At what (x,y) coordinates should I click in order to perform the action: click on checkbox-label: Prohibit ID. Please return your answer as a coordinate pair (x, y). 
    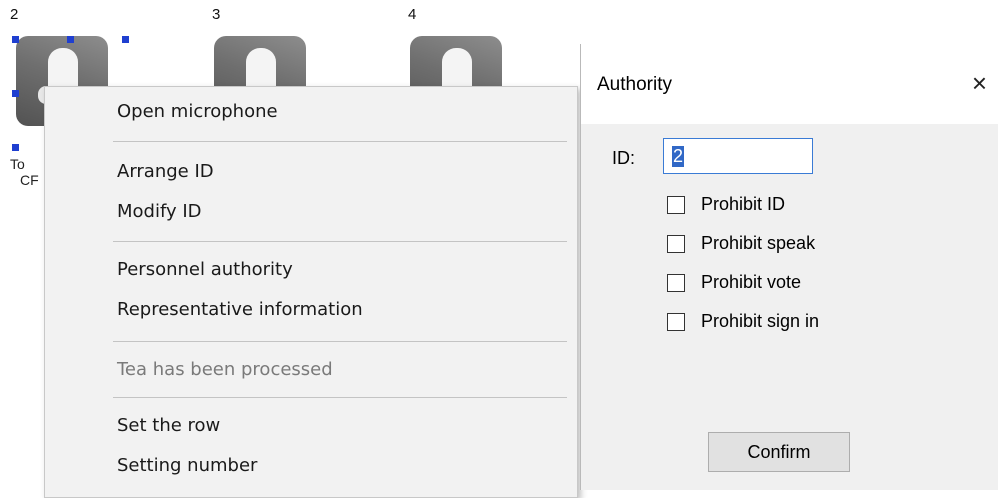
    Looking at the image, I should click on (743, 204).